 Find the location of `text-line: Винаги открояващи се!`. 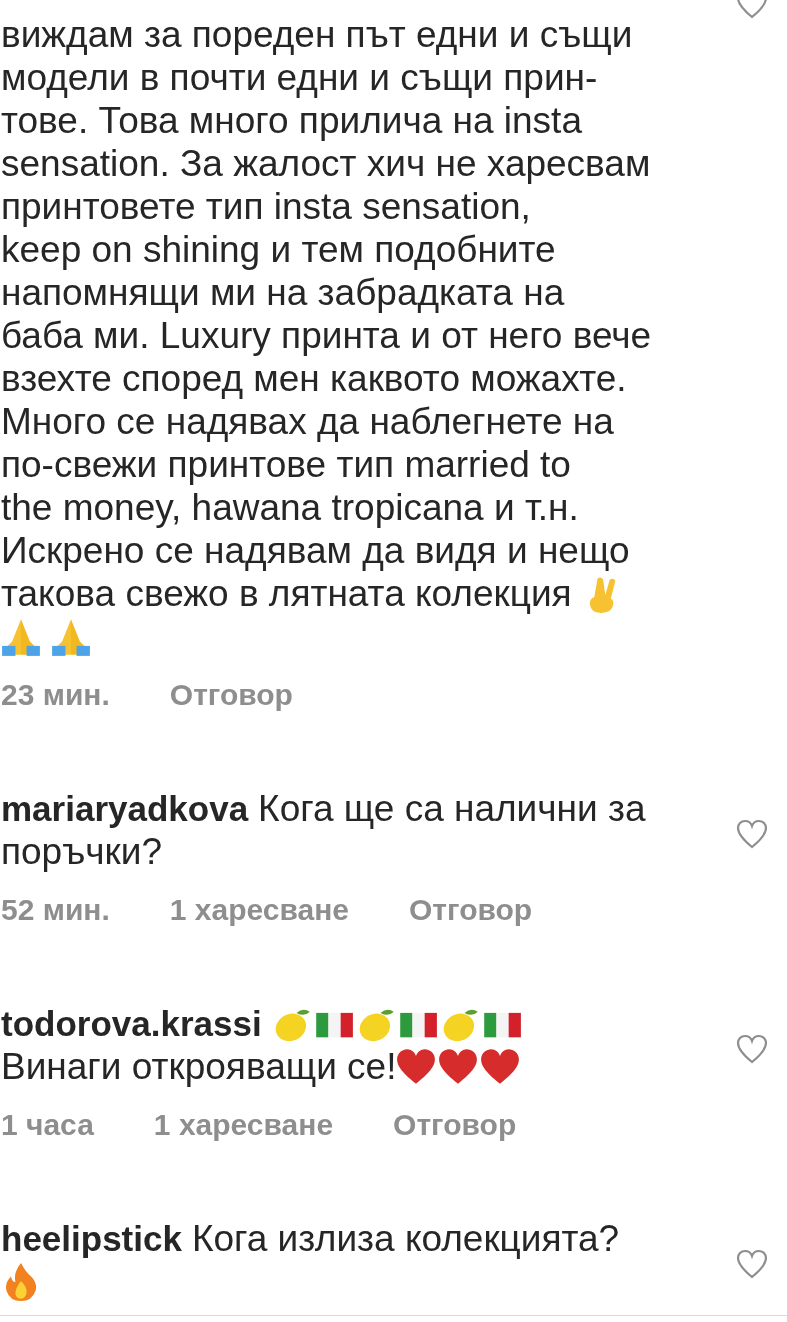

text-line: Винаги открояващи се! is located at coordinates (199, 1066).